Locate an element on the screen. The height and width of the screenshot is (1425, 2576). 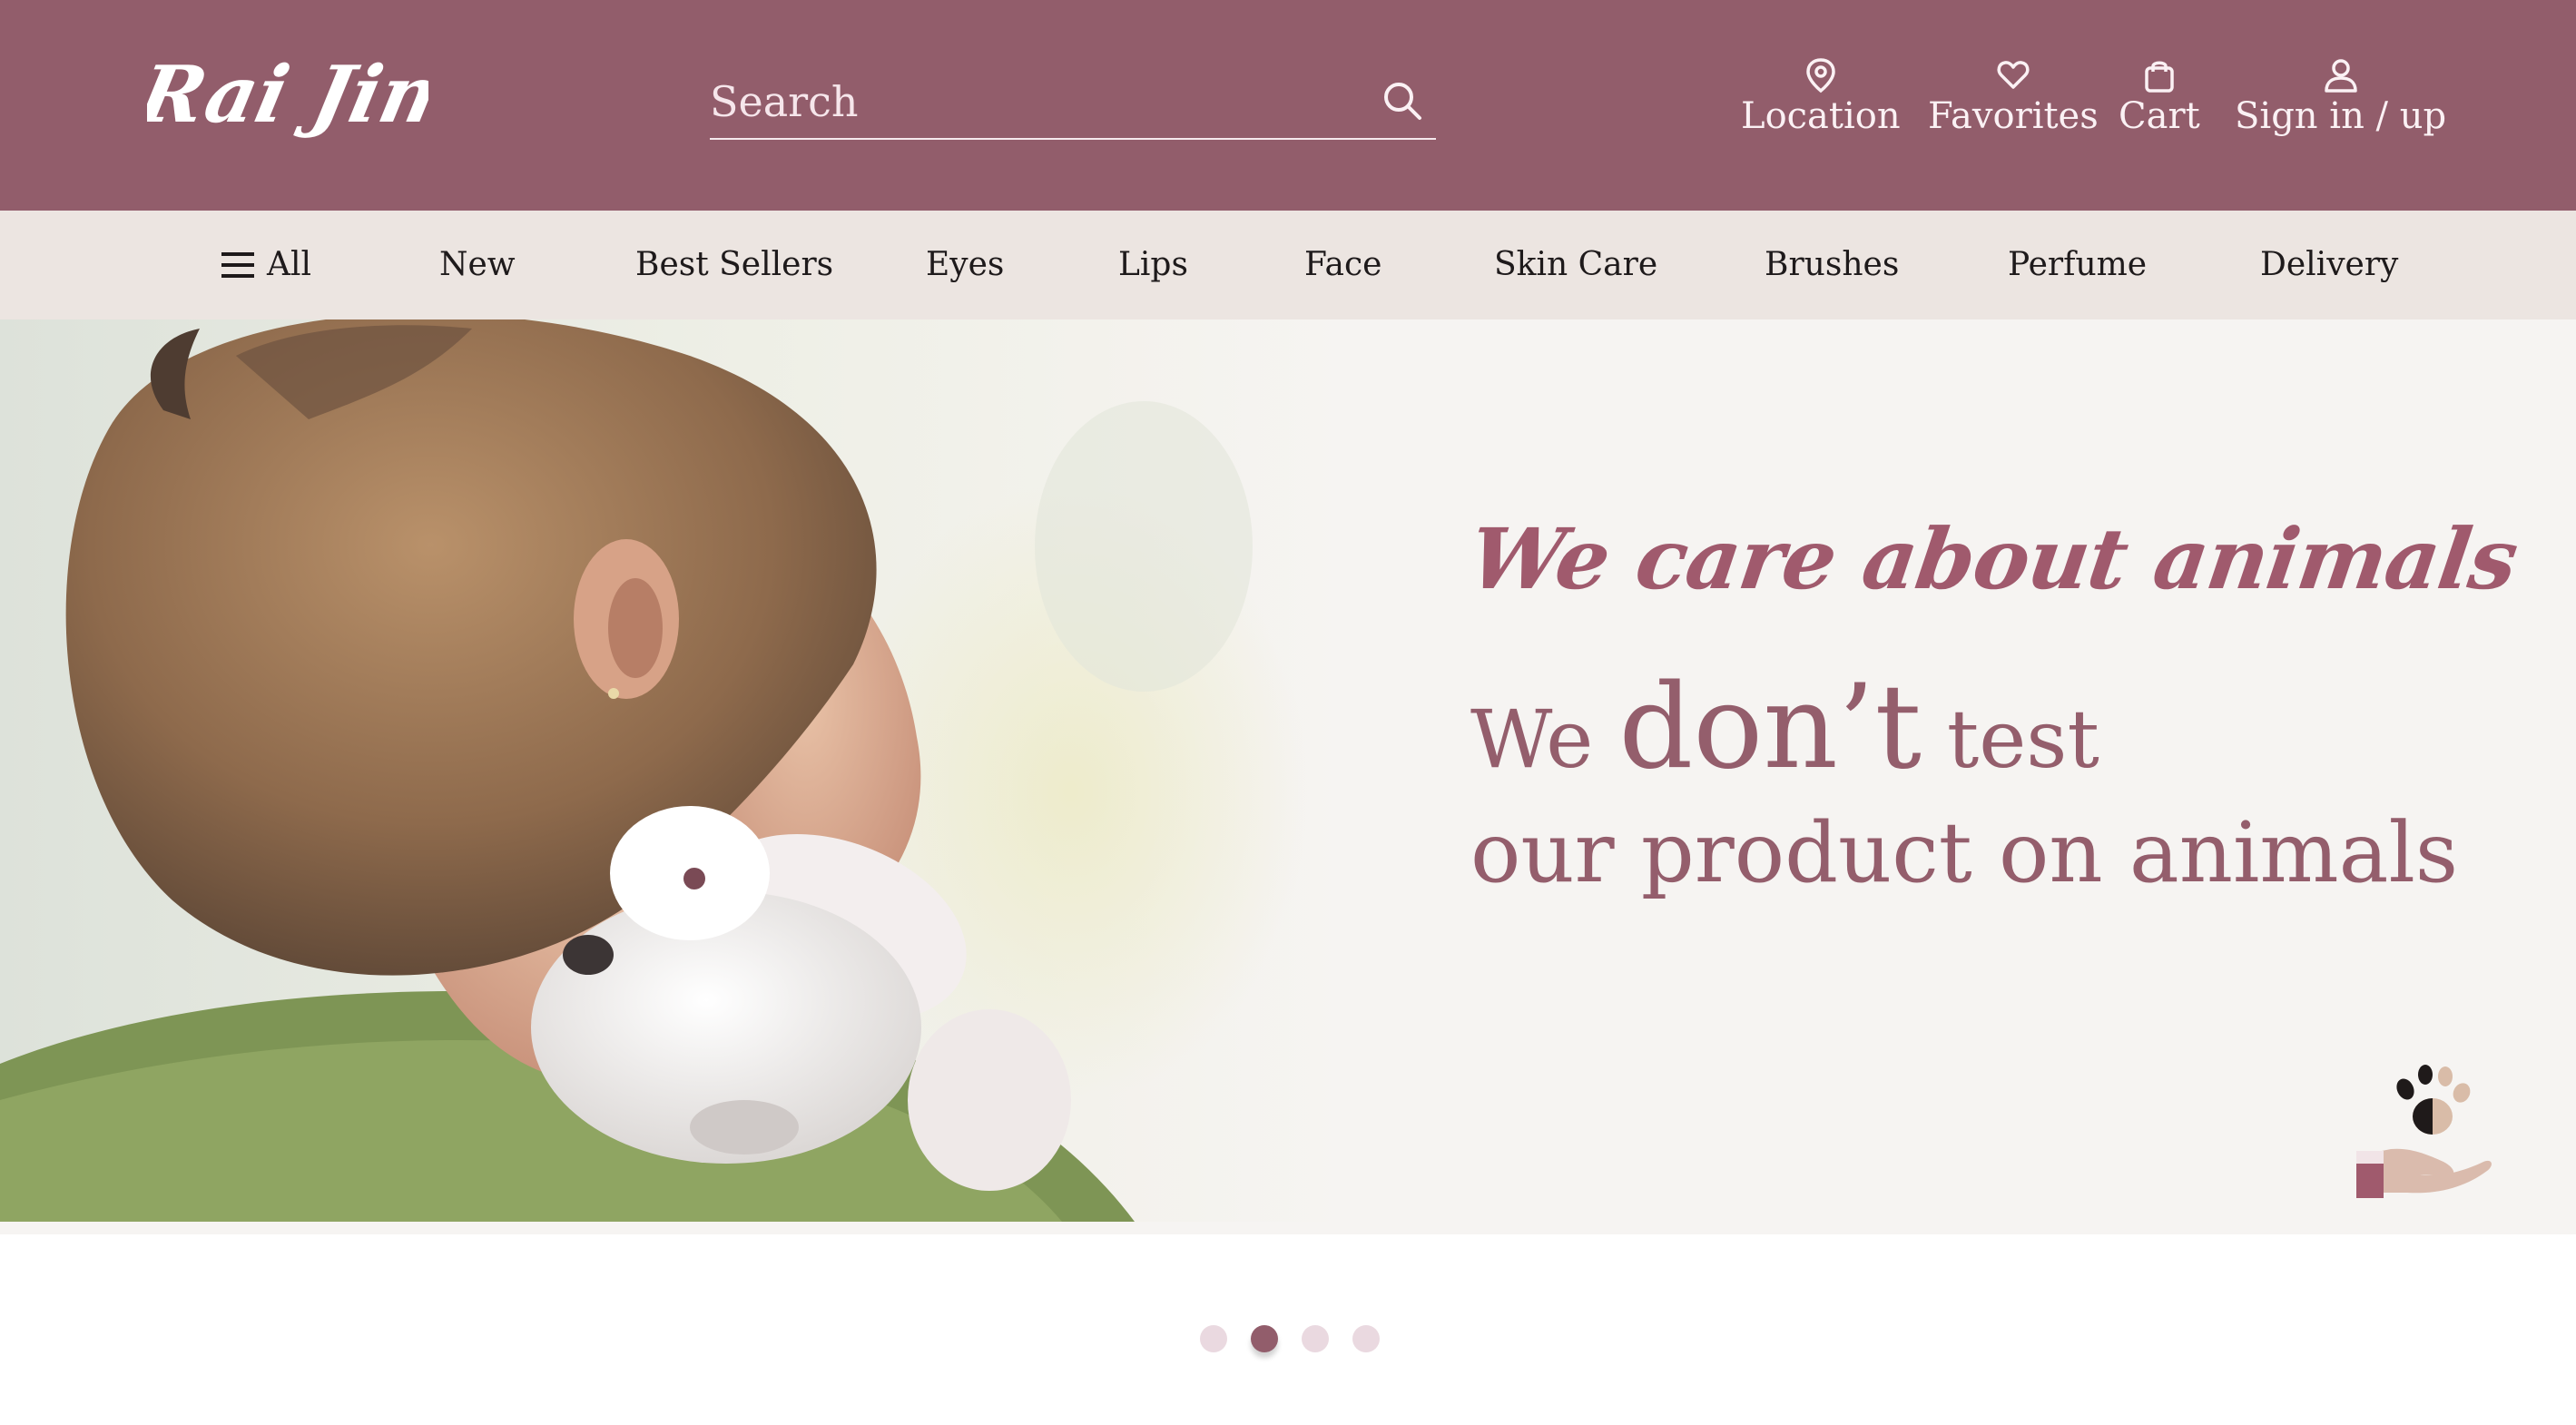
hero-headline: We don’t test our product on animals is located at coordinates (1964, 791).